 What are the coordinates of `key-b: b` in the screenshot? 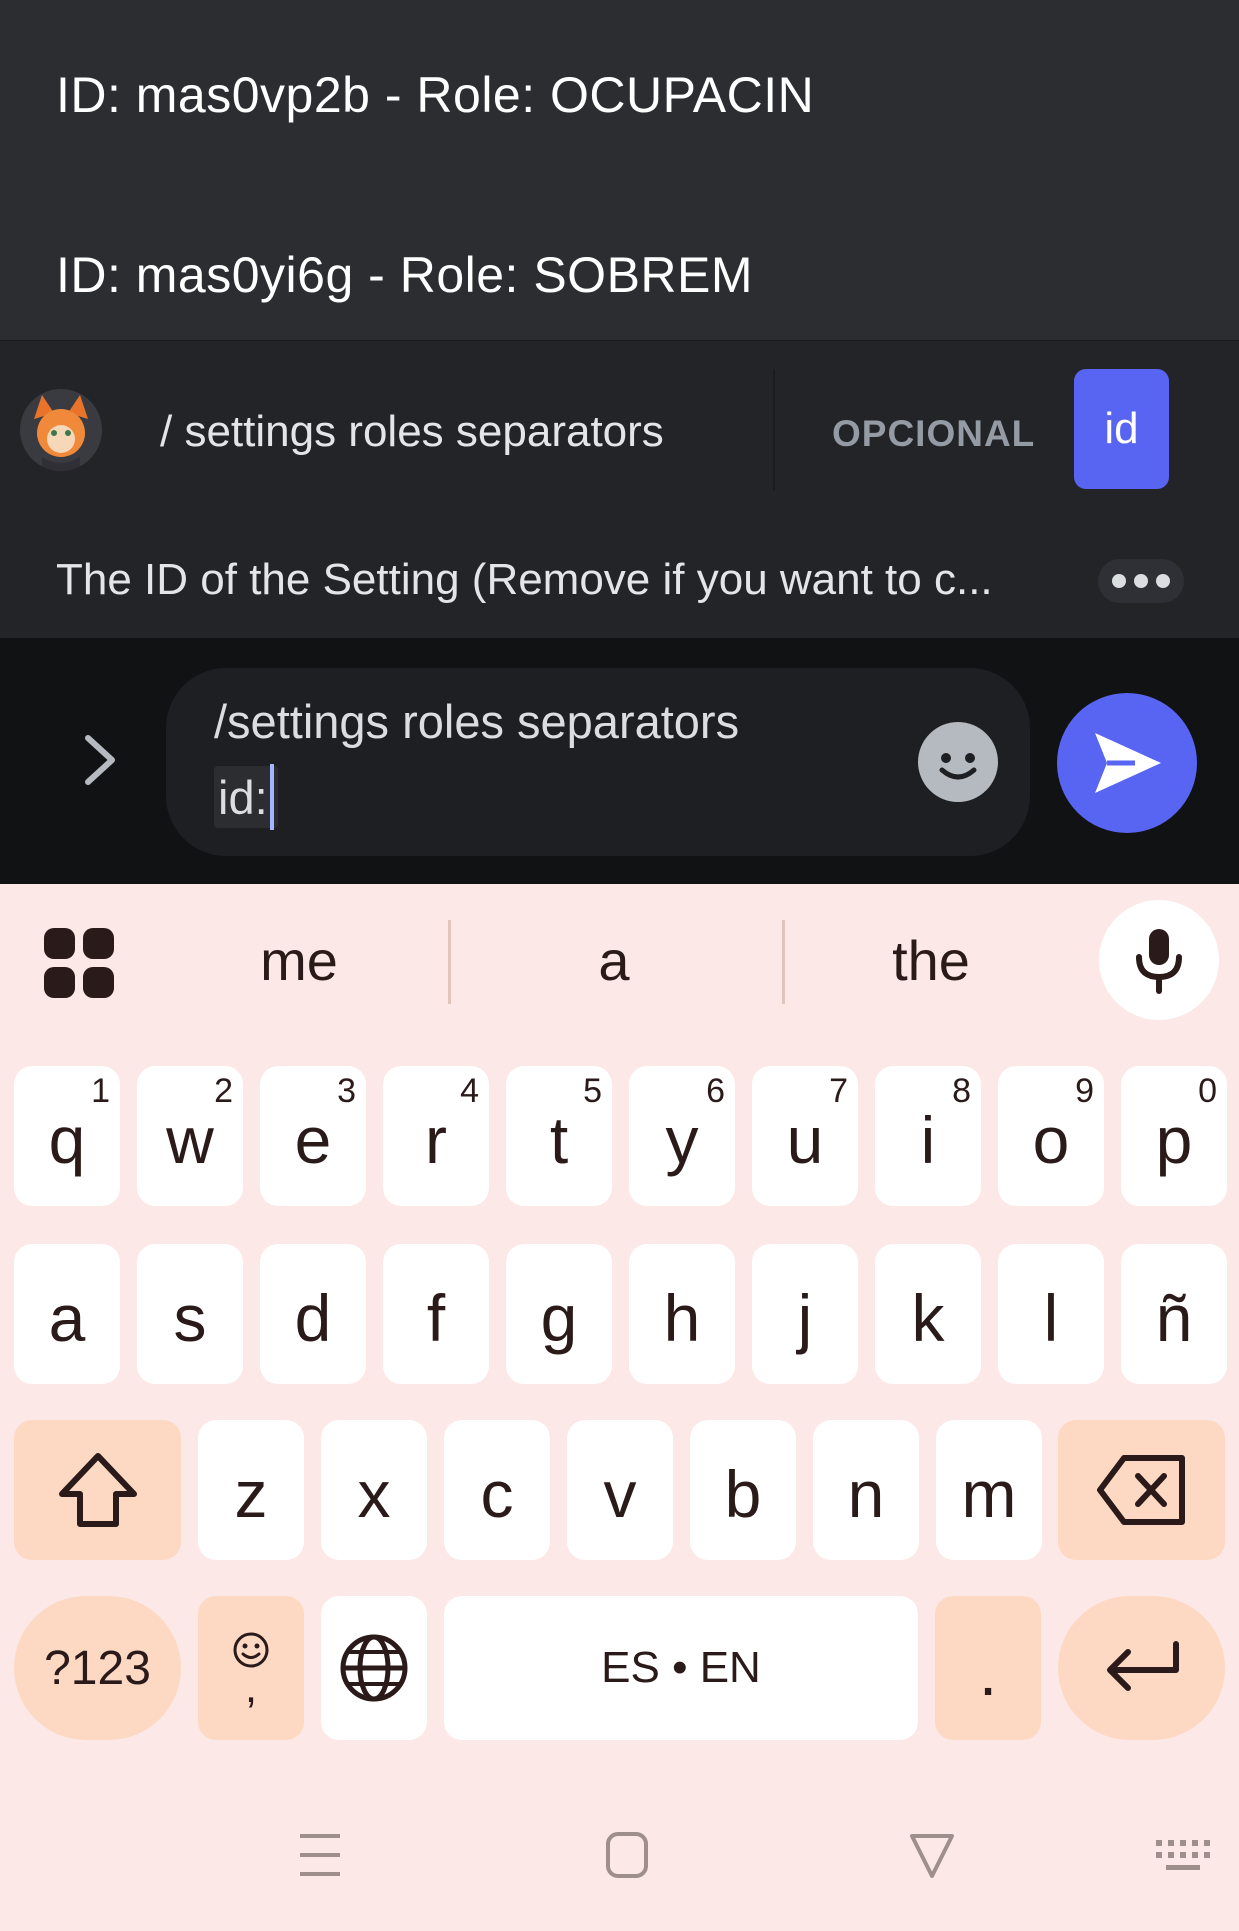 It's located at (743, 1490).